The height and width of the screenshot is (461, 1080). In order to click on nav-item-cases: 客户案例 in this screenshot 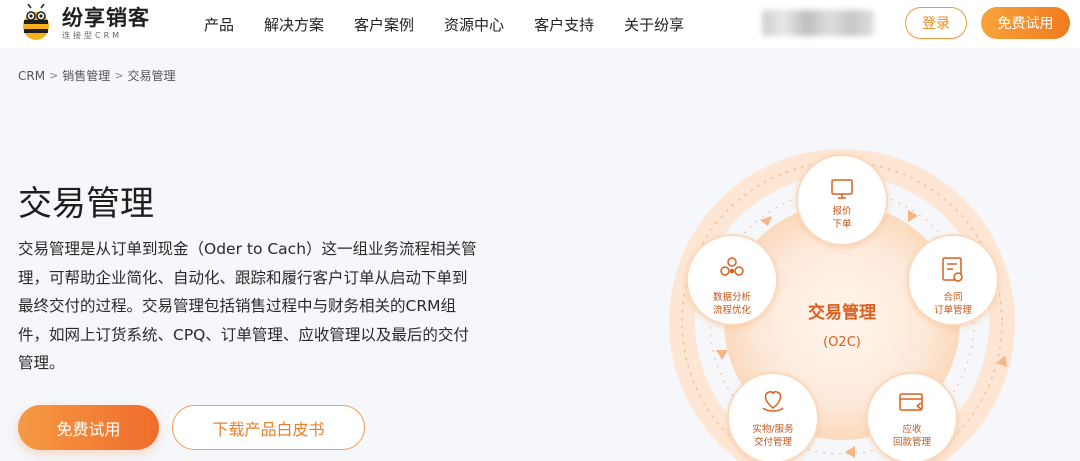, I will do `click(384, 24)`.